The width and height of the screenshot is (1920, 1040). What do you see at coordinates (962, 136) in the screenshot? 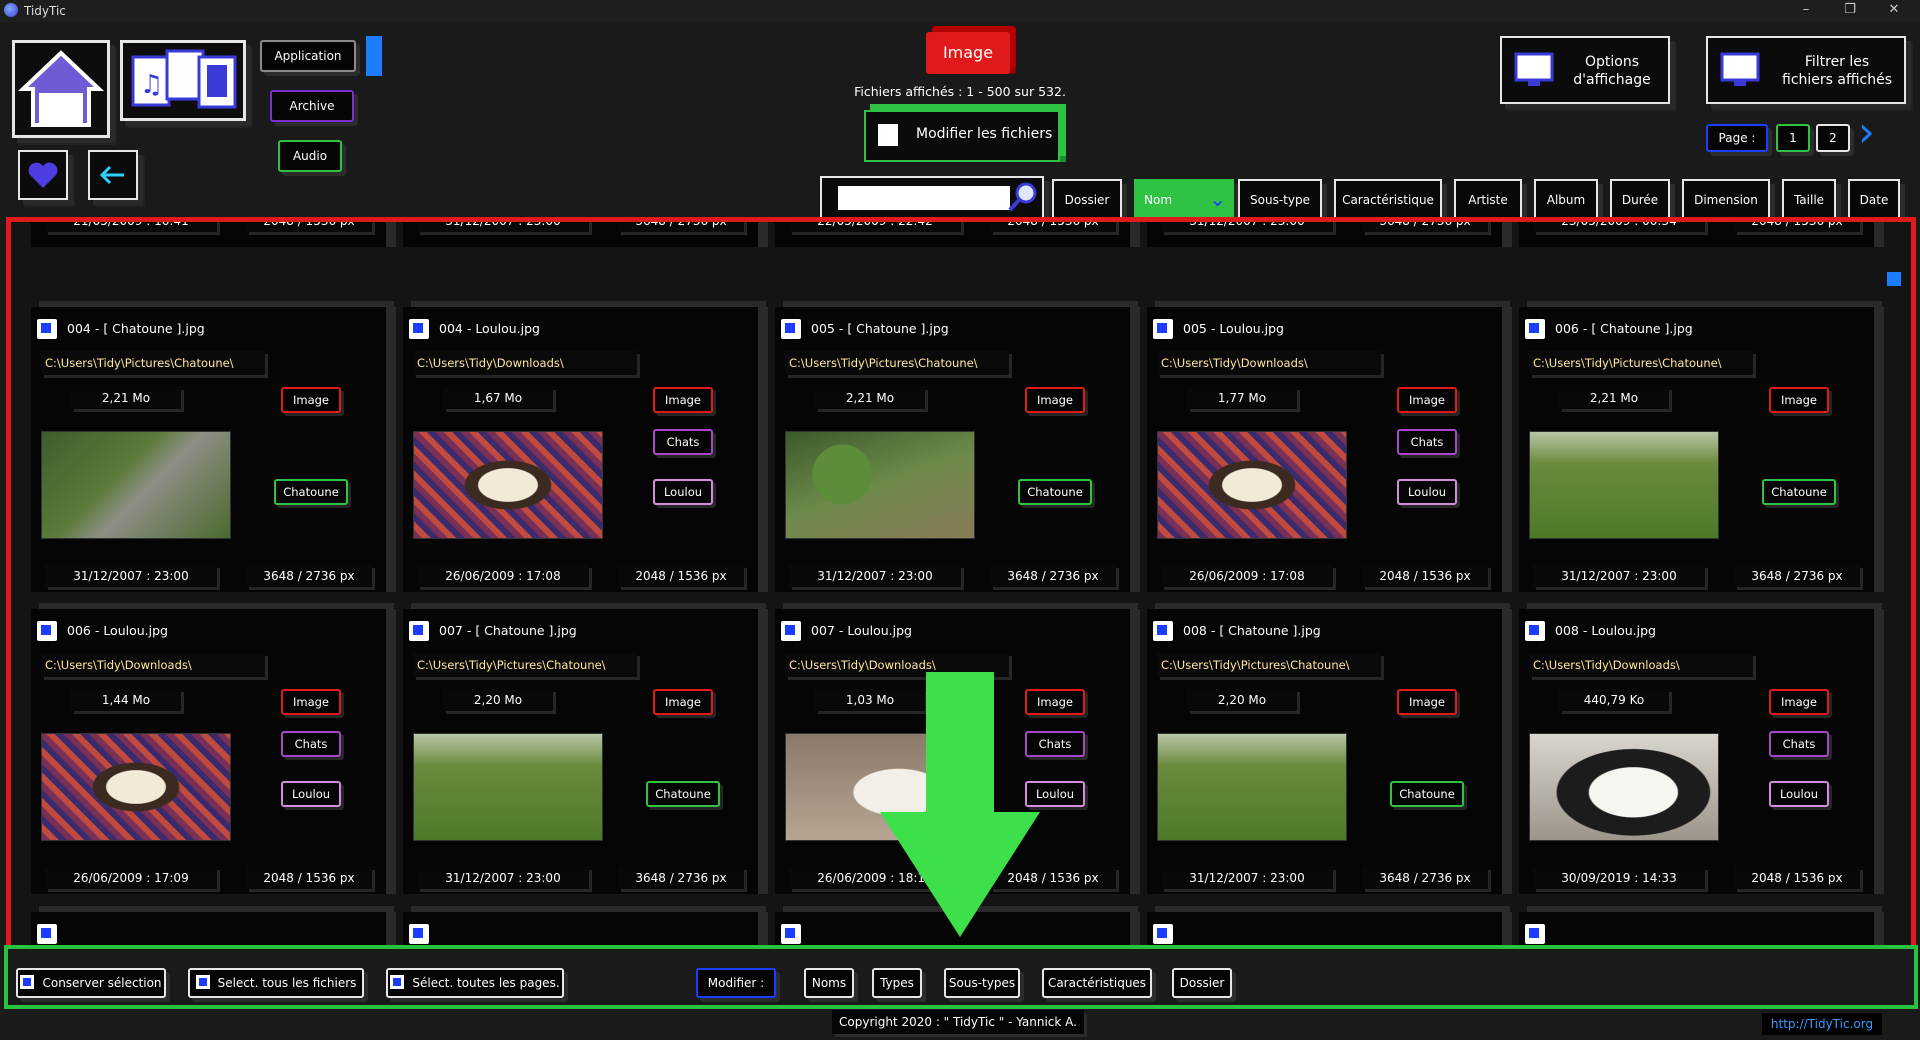
I see `modify-files-button: Modifier les fichiers` at bounding box center [962, 136].